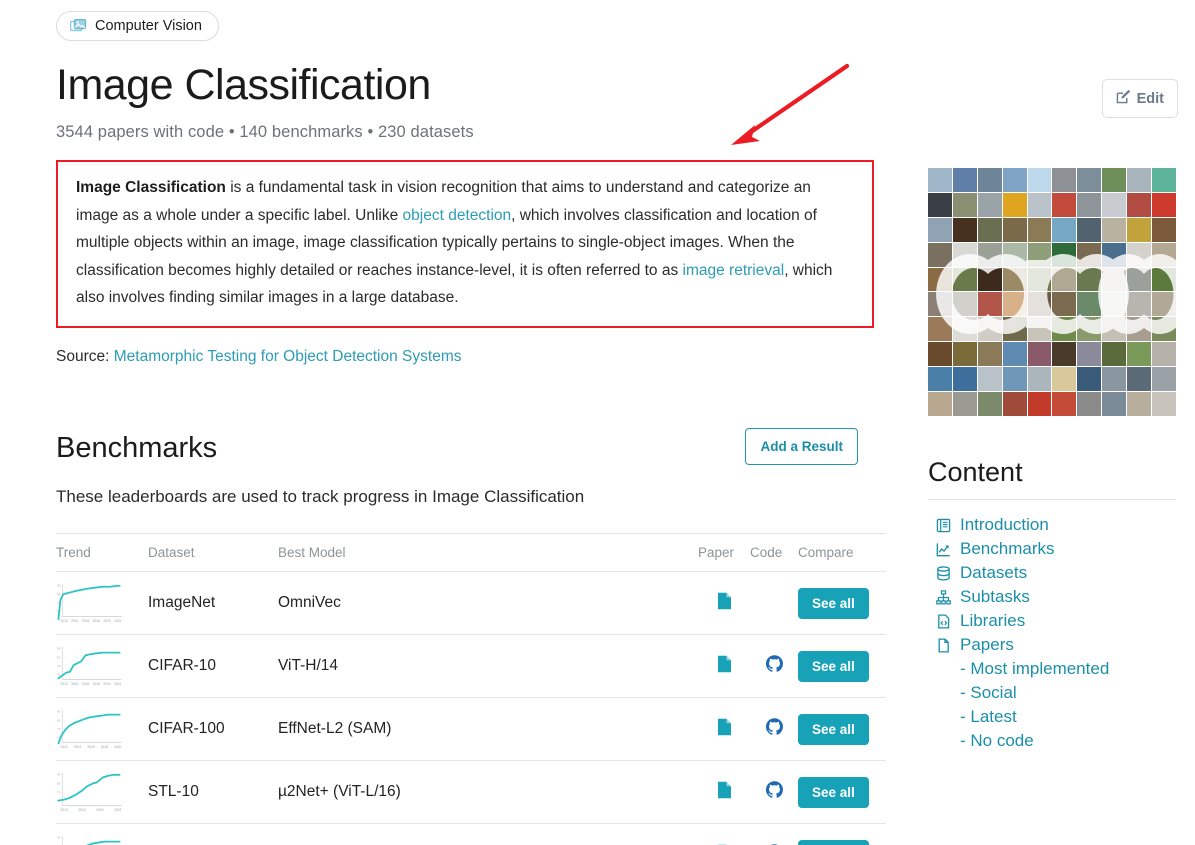 The width and height of the screenshot is (1195, 845). Describe the element at coordinates (1056, 645) in the screenshot. I see `toc-item-papers: Papers` at that location.